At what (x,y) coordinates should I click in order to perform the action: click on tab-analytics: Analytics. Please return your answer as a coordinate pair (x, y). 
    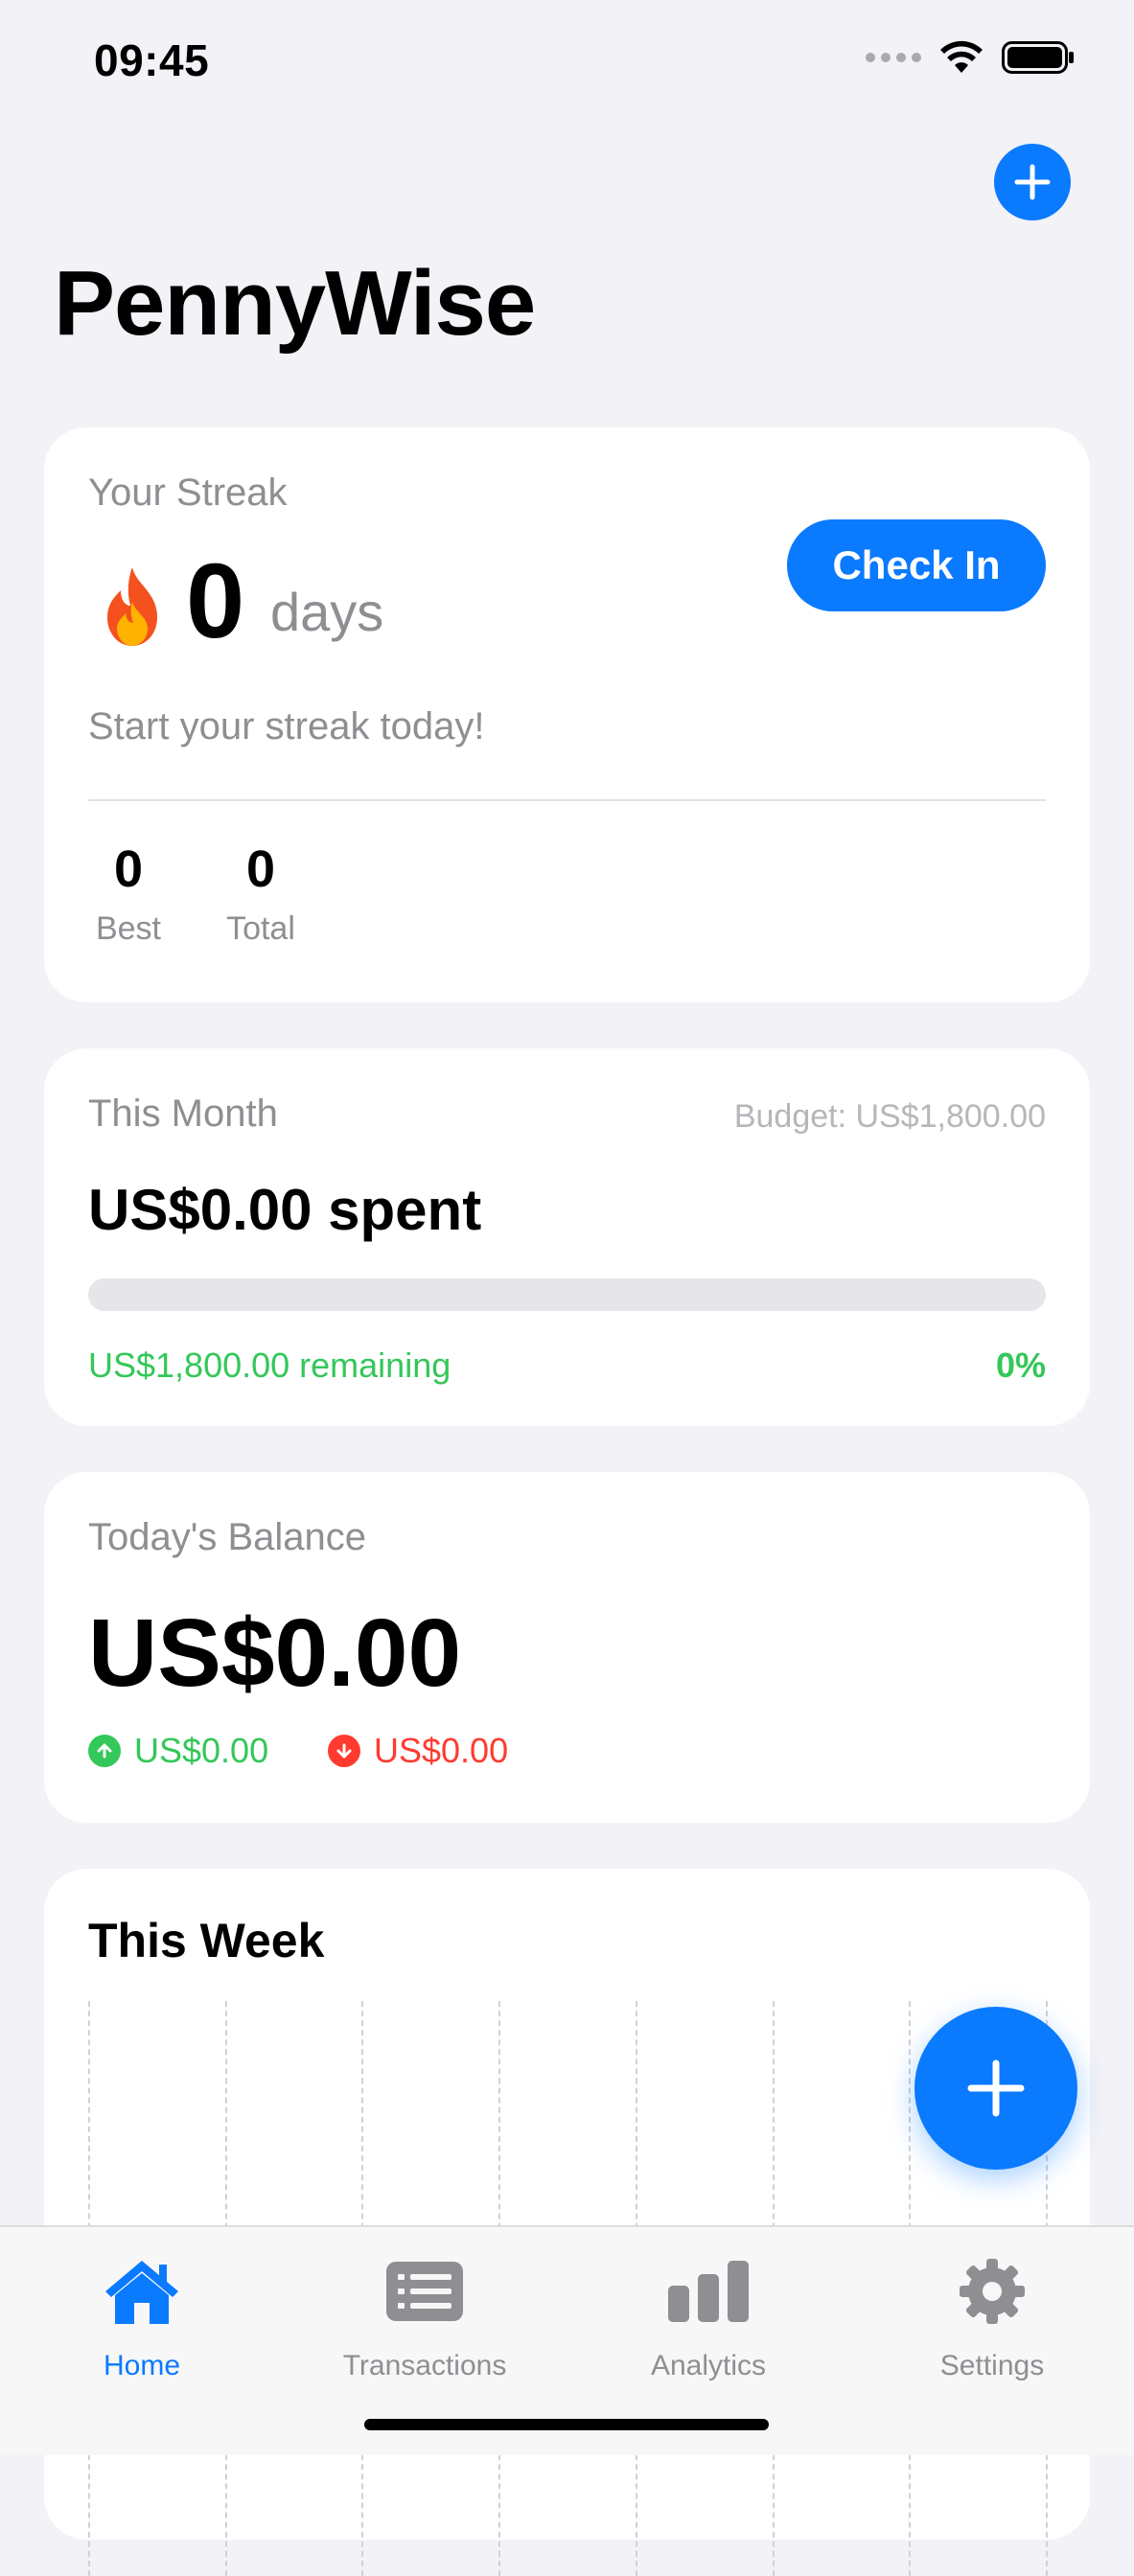
    Looking at the image, I should click on (708, 2317).